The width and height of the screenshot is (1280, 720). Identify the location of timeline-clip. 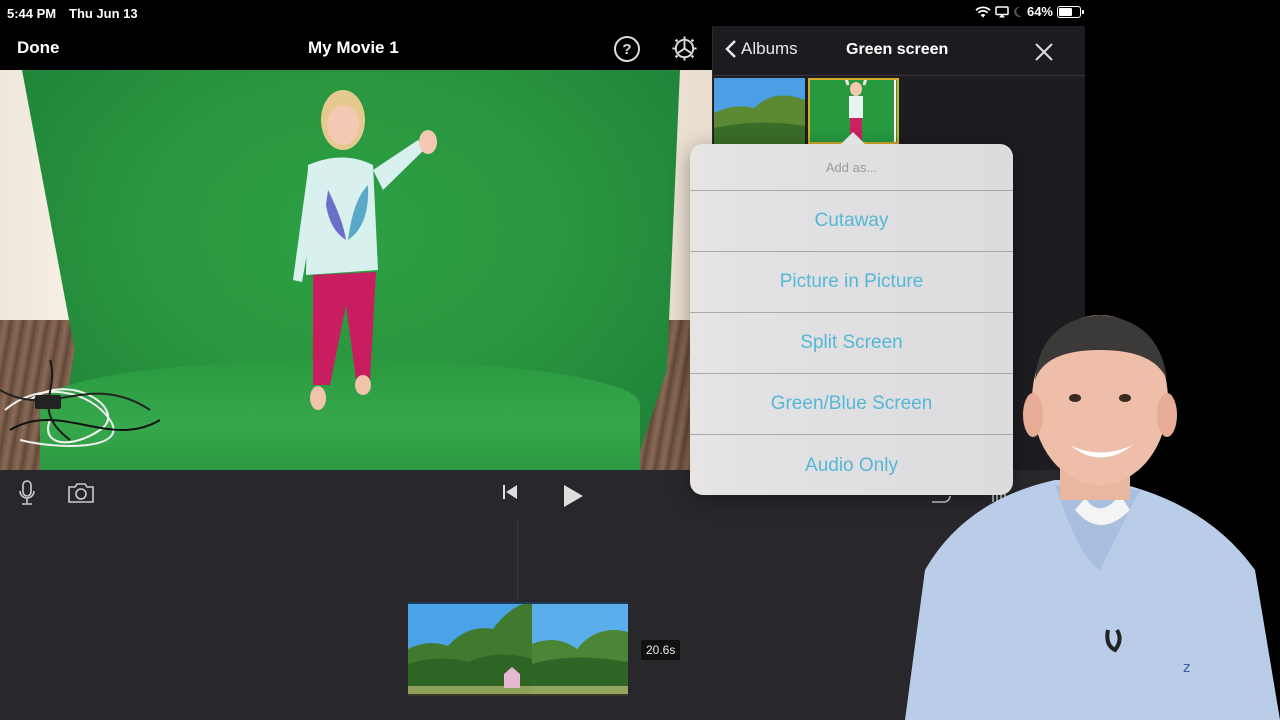
(518, 649).